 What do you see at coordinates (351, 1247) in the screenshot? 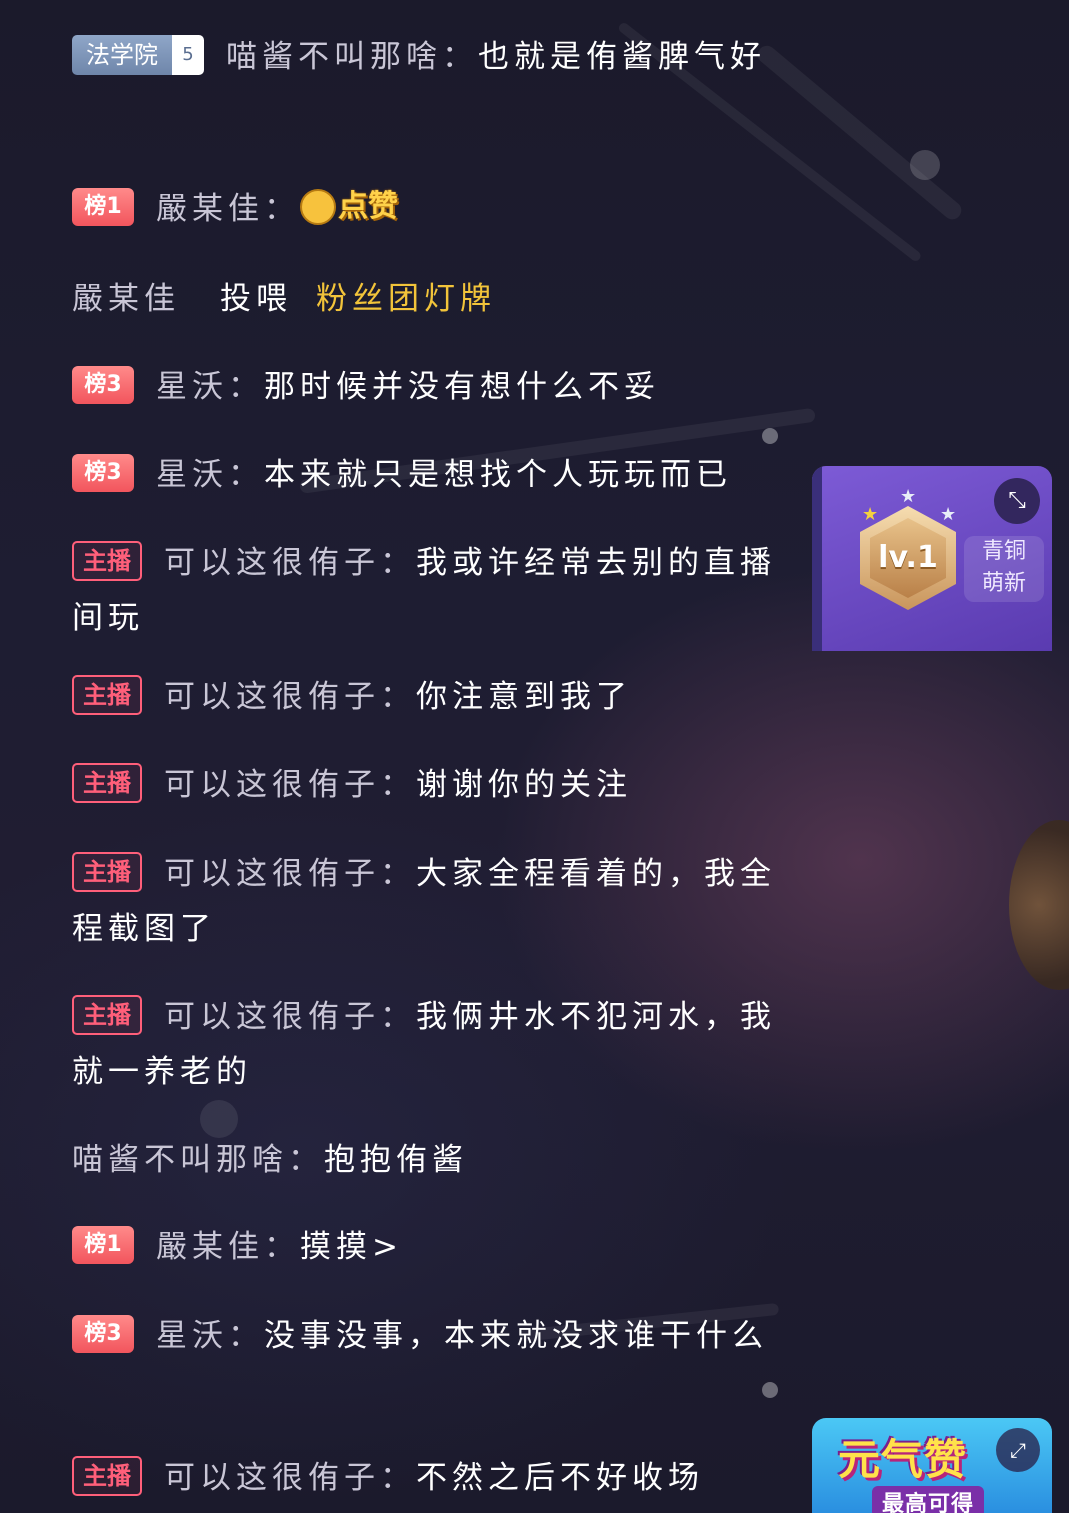
I see `chat-text: 摸摸>` at bounding box center [351, 1247].